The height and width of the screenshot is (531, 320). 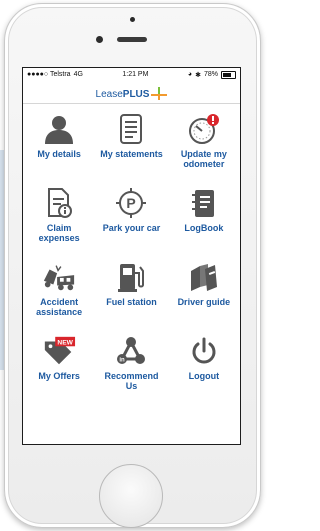 I want to click on status-bar: ●●●●○ Telstra 4G 1:21 PM ◕ ✱ 78%, so click(x=131, y=74).